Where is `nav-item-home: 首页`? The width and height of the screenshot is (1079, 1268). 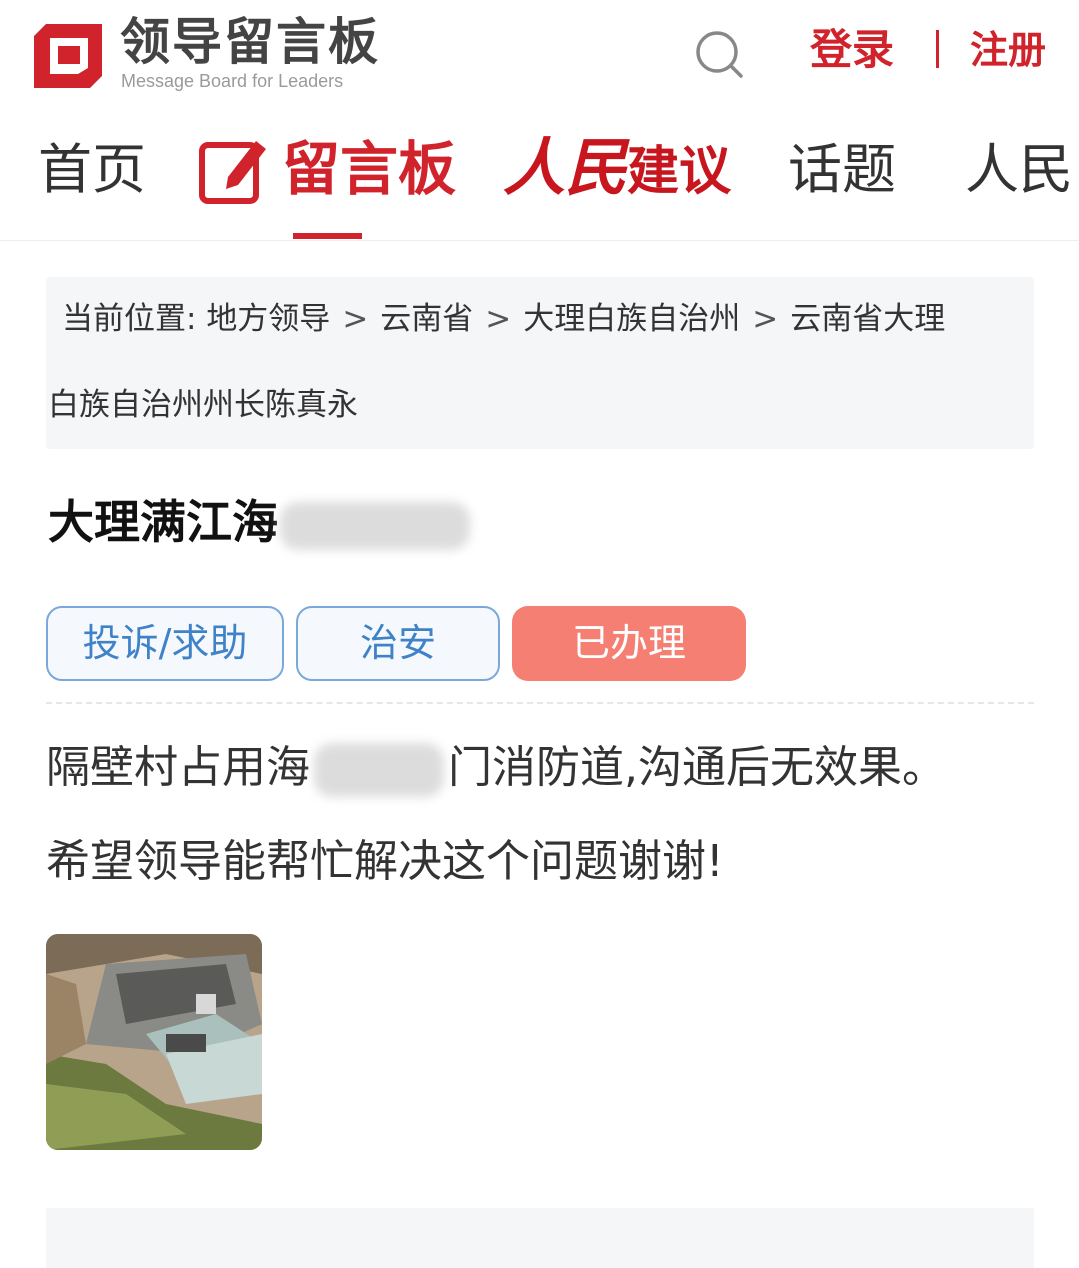
nav-item-home: 首页 is located at coordinates (92, 170).